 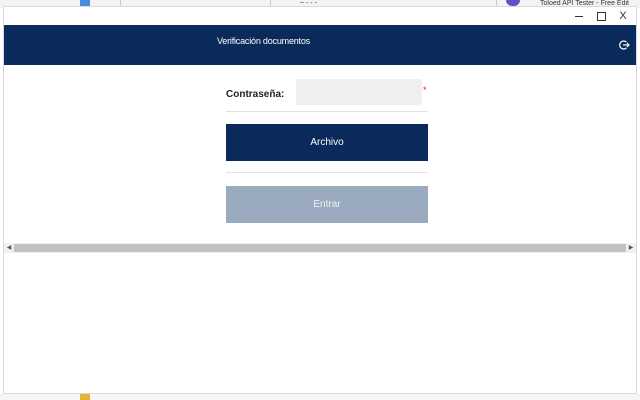 I want to click on minimize-icon, so click(x=579, y=16).